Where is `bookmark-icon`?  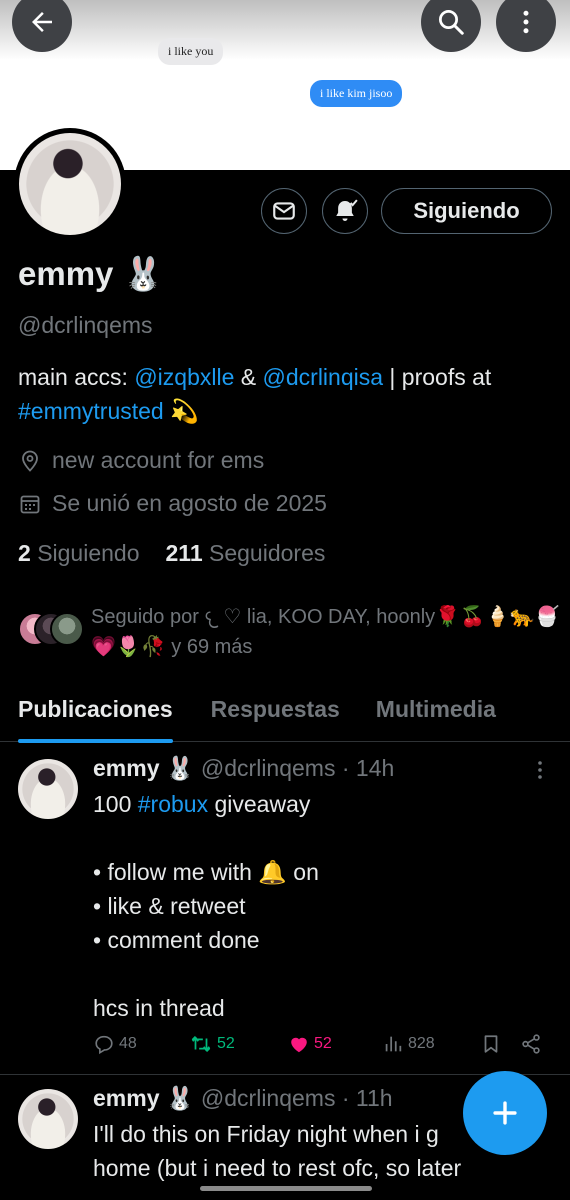 bookmark-icon is located at coordinates (491, 1044).